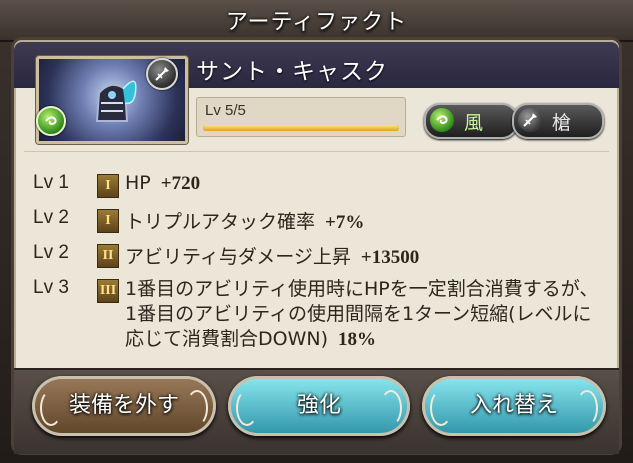 The width and height of the screenshot is (633, 463). I want to click on enhance-button: 強化, so click(319, 406).